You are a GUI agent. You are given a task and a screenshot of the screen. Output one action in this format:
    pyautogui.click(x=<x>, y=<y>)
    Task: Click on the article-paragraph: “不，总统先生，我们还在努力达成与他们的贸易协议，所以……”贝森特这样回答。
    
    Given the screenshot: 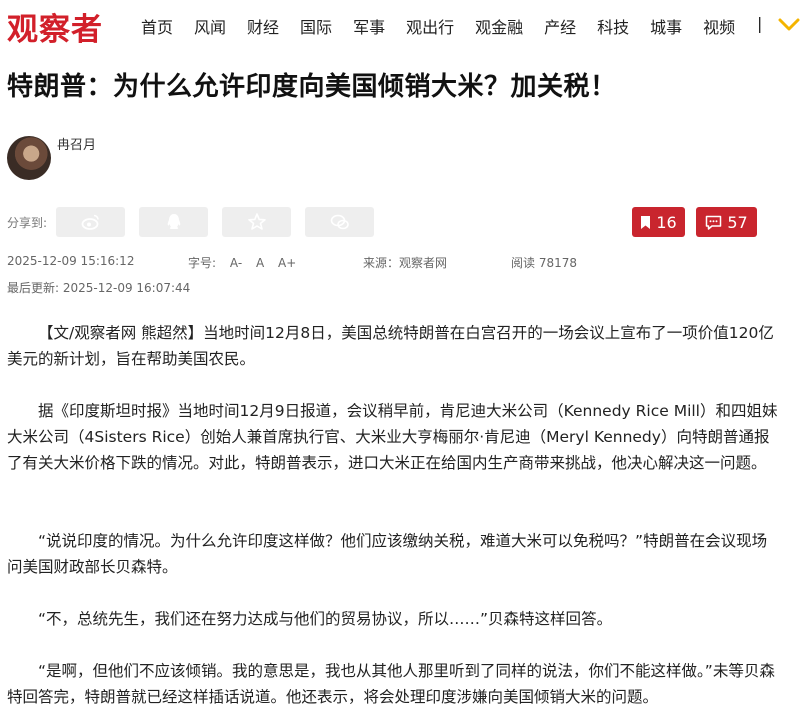 What is the action you would take?
    pyautogui.click(x=325, y=619)
    